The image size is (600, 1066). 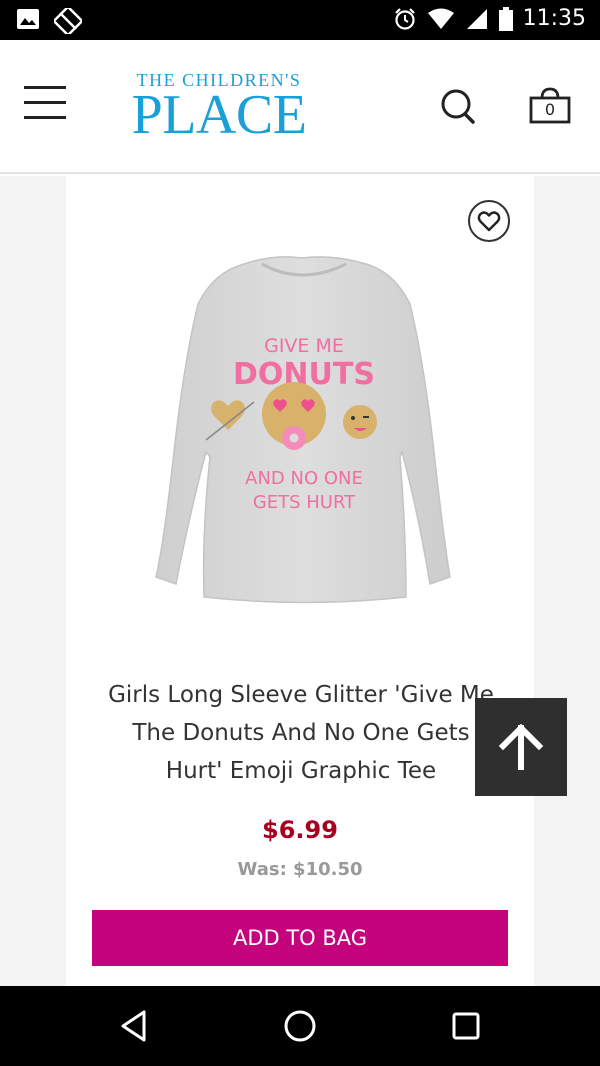 What do you see at coordinates (550, 109) in the screenshot?
I see `bag-count: 0` at bounding box center [550, 109].